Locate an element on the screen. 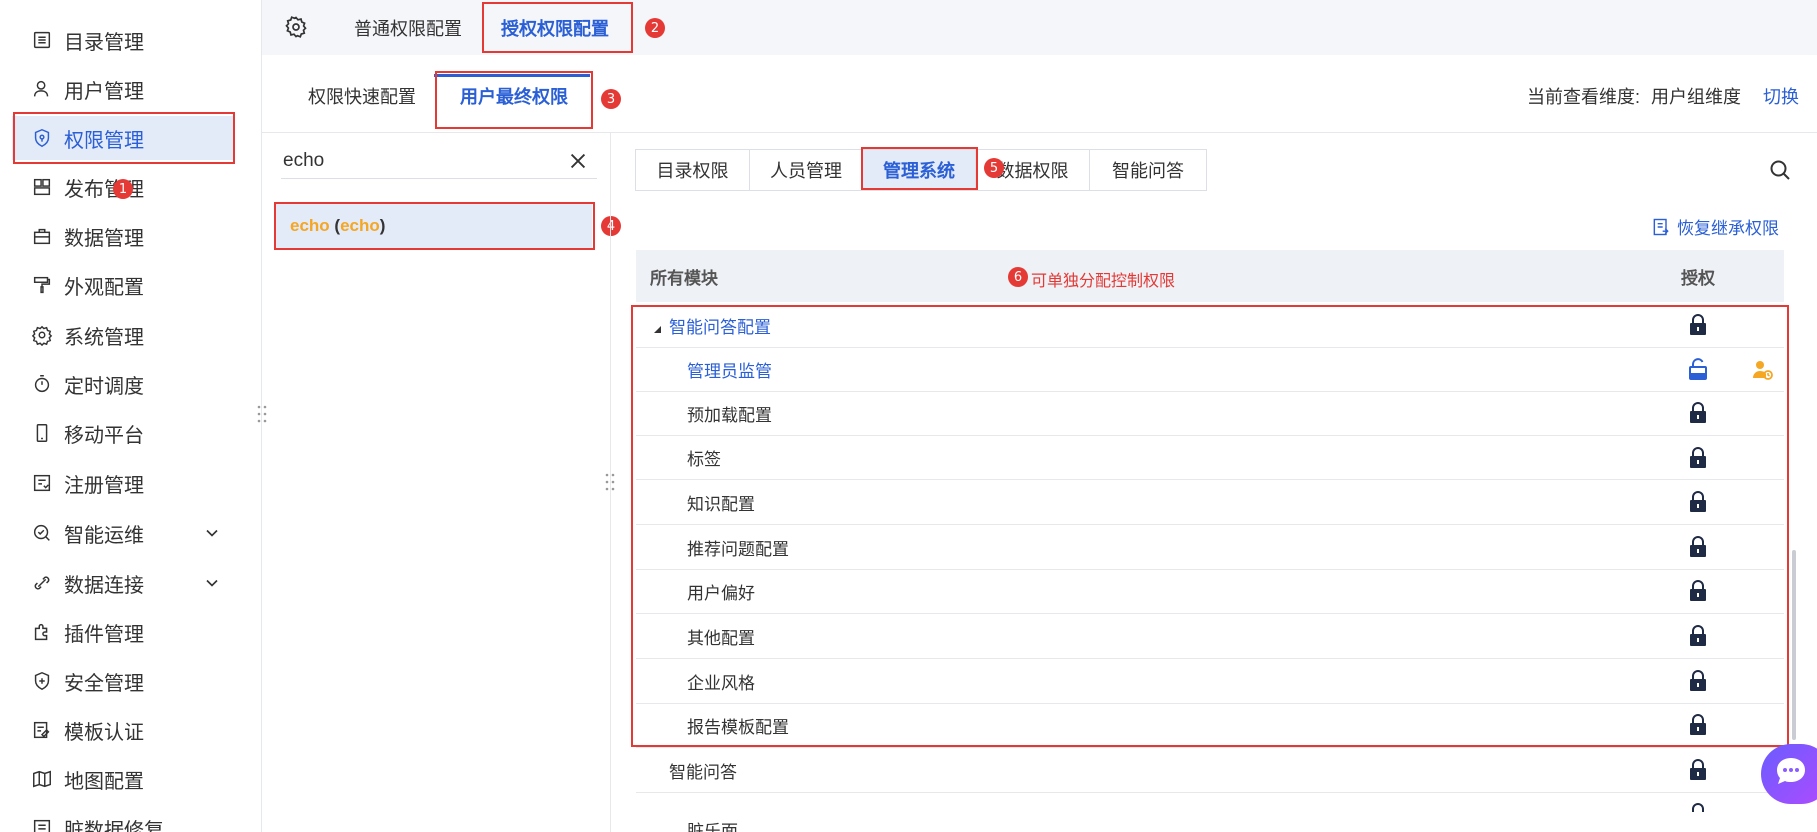  restore-label: 恢复继承权限 is located at coordinates (1728, 228).